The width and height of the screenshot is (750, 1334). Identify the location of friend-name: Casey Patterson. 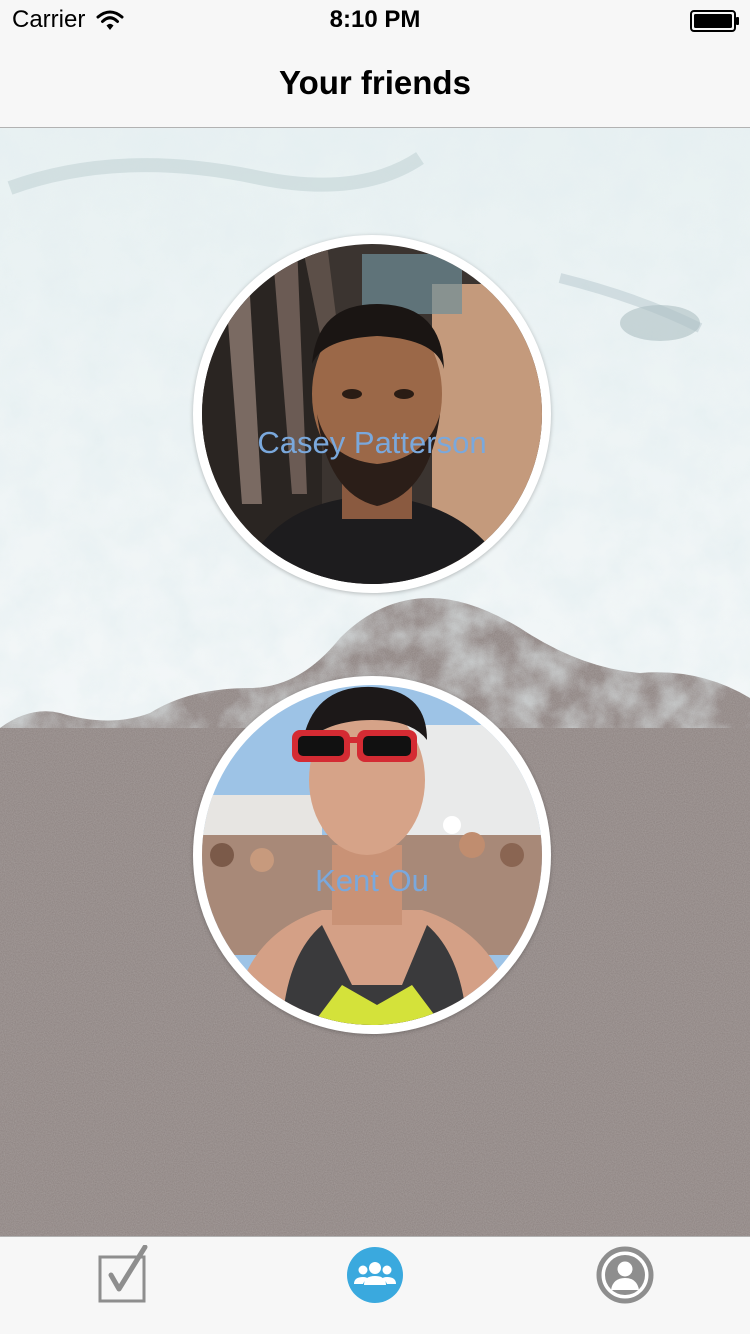
(372, 442).